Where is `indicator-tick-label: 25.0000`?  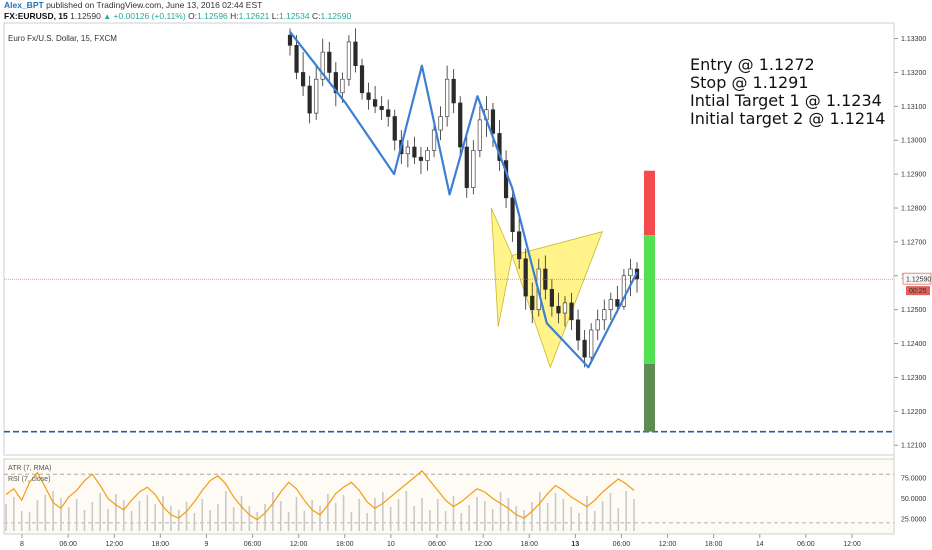 indicator-tick-label: 25.0000 is located at coordinates (913, 519).